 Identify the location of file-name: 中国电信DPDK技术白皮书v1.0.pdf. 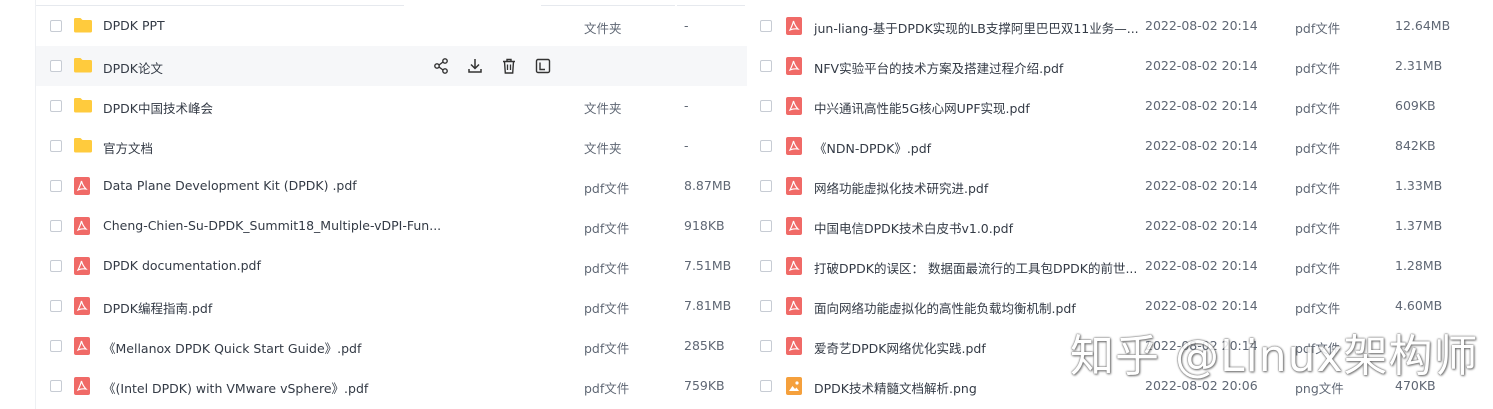
(913, 227).